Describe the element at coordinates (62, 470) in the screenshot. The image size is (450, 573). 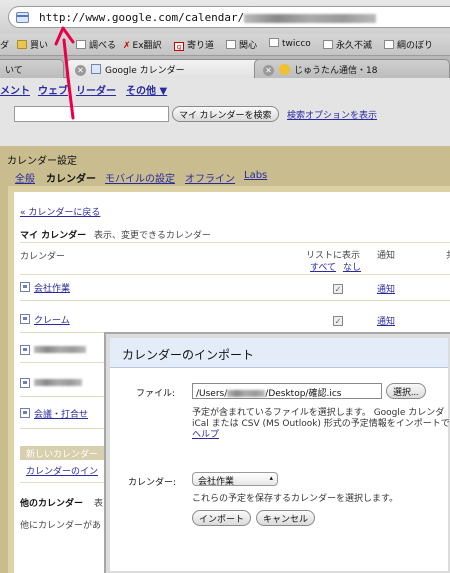
I see `import-calendar-link: カレンダーのイン` at that location.